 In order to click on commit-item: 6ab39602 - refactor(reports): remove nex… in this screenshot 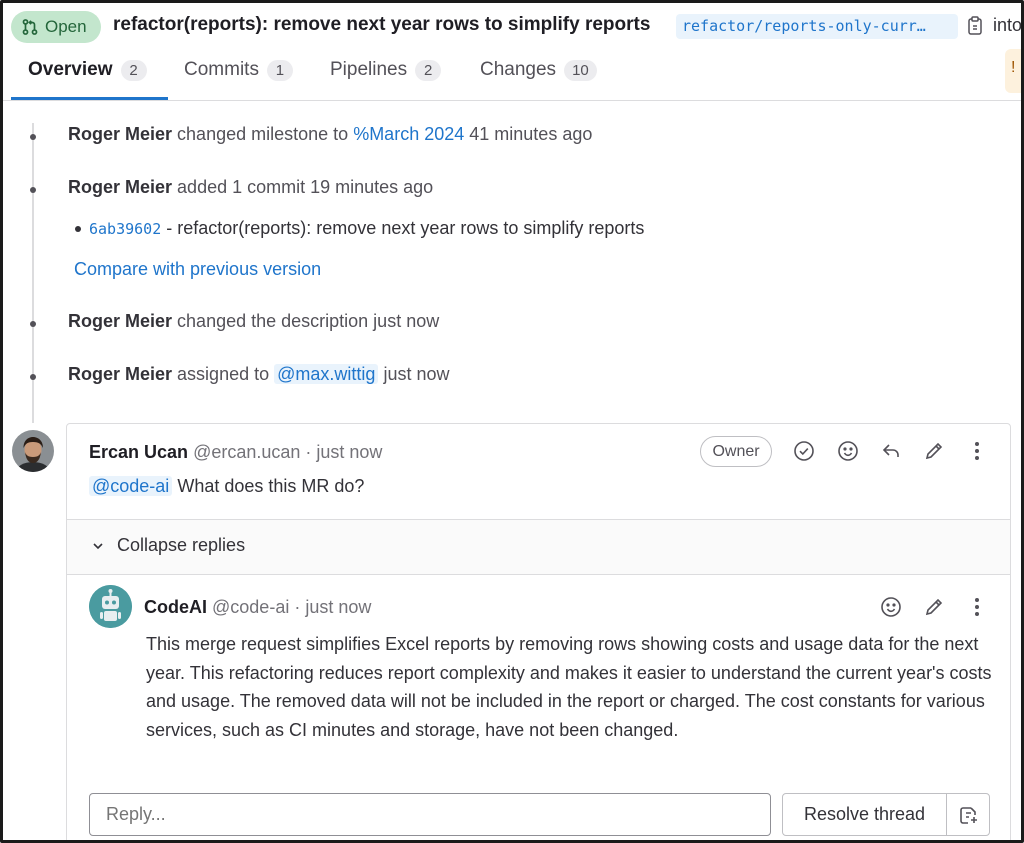, I will do `click(359, 228)`.